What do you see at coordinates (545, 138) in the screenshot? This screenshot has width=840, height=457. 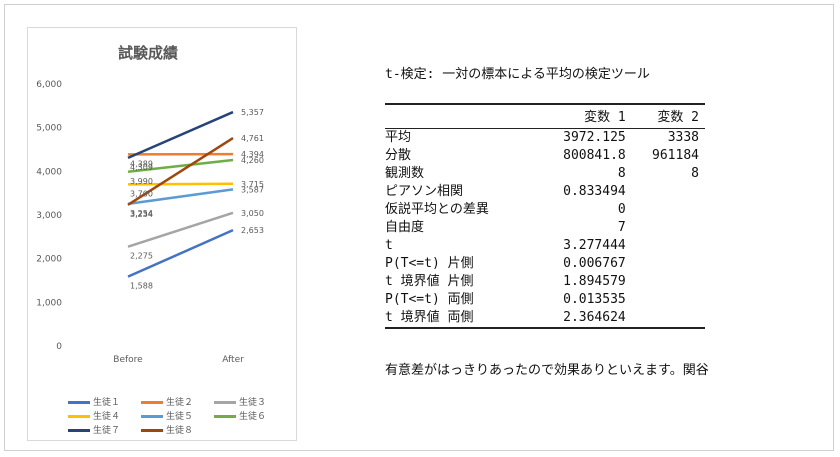 I see `table-row: 平均 3972.125 3338` at bounding box center [545, 138].